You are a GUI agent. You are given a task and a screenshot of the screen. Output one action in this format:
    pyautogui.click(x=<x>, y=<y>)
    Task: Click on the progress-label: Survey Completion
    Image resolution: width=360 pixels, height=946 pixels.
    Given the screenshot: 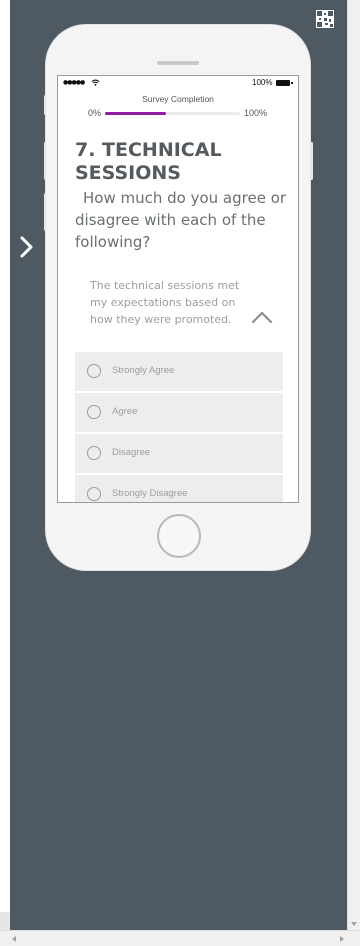 What is the action you would take?
    pyautogui.click(x=178, y=99)
    